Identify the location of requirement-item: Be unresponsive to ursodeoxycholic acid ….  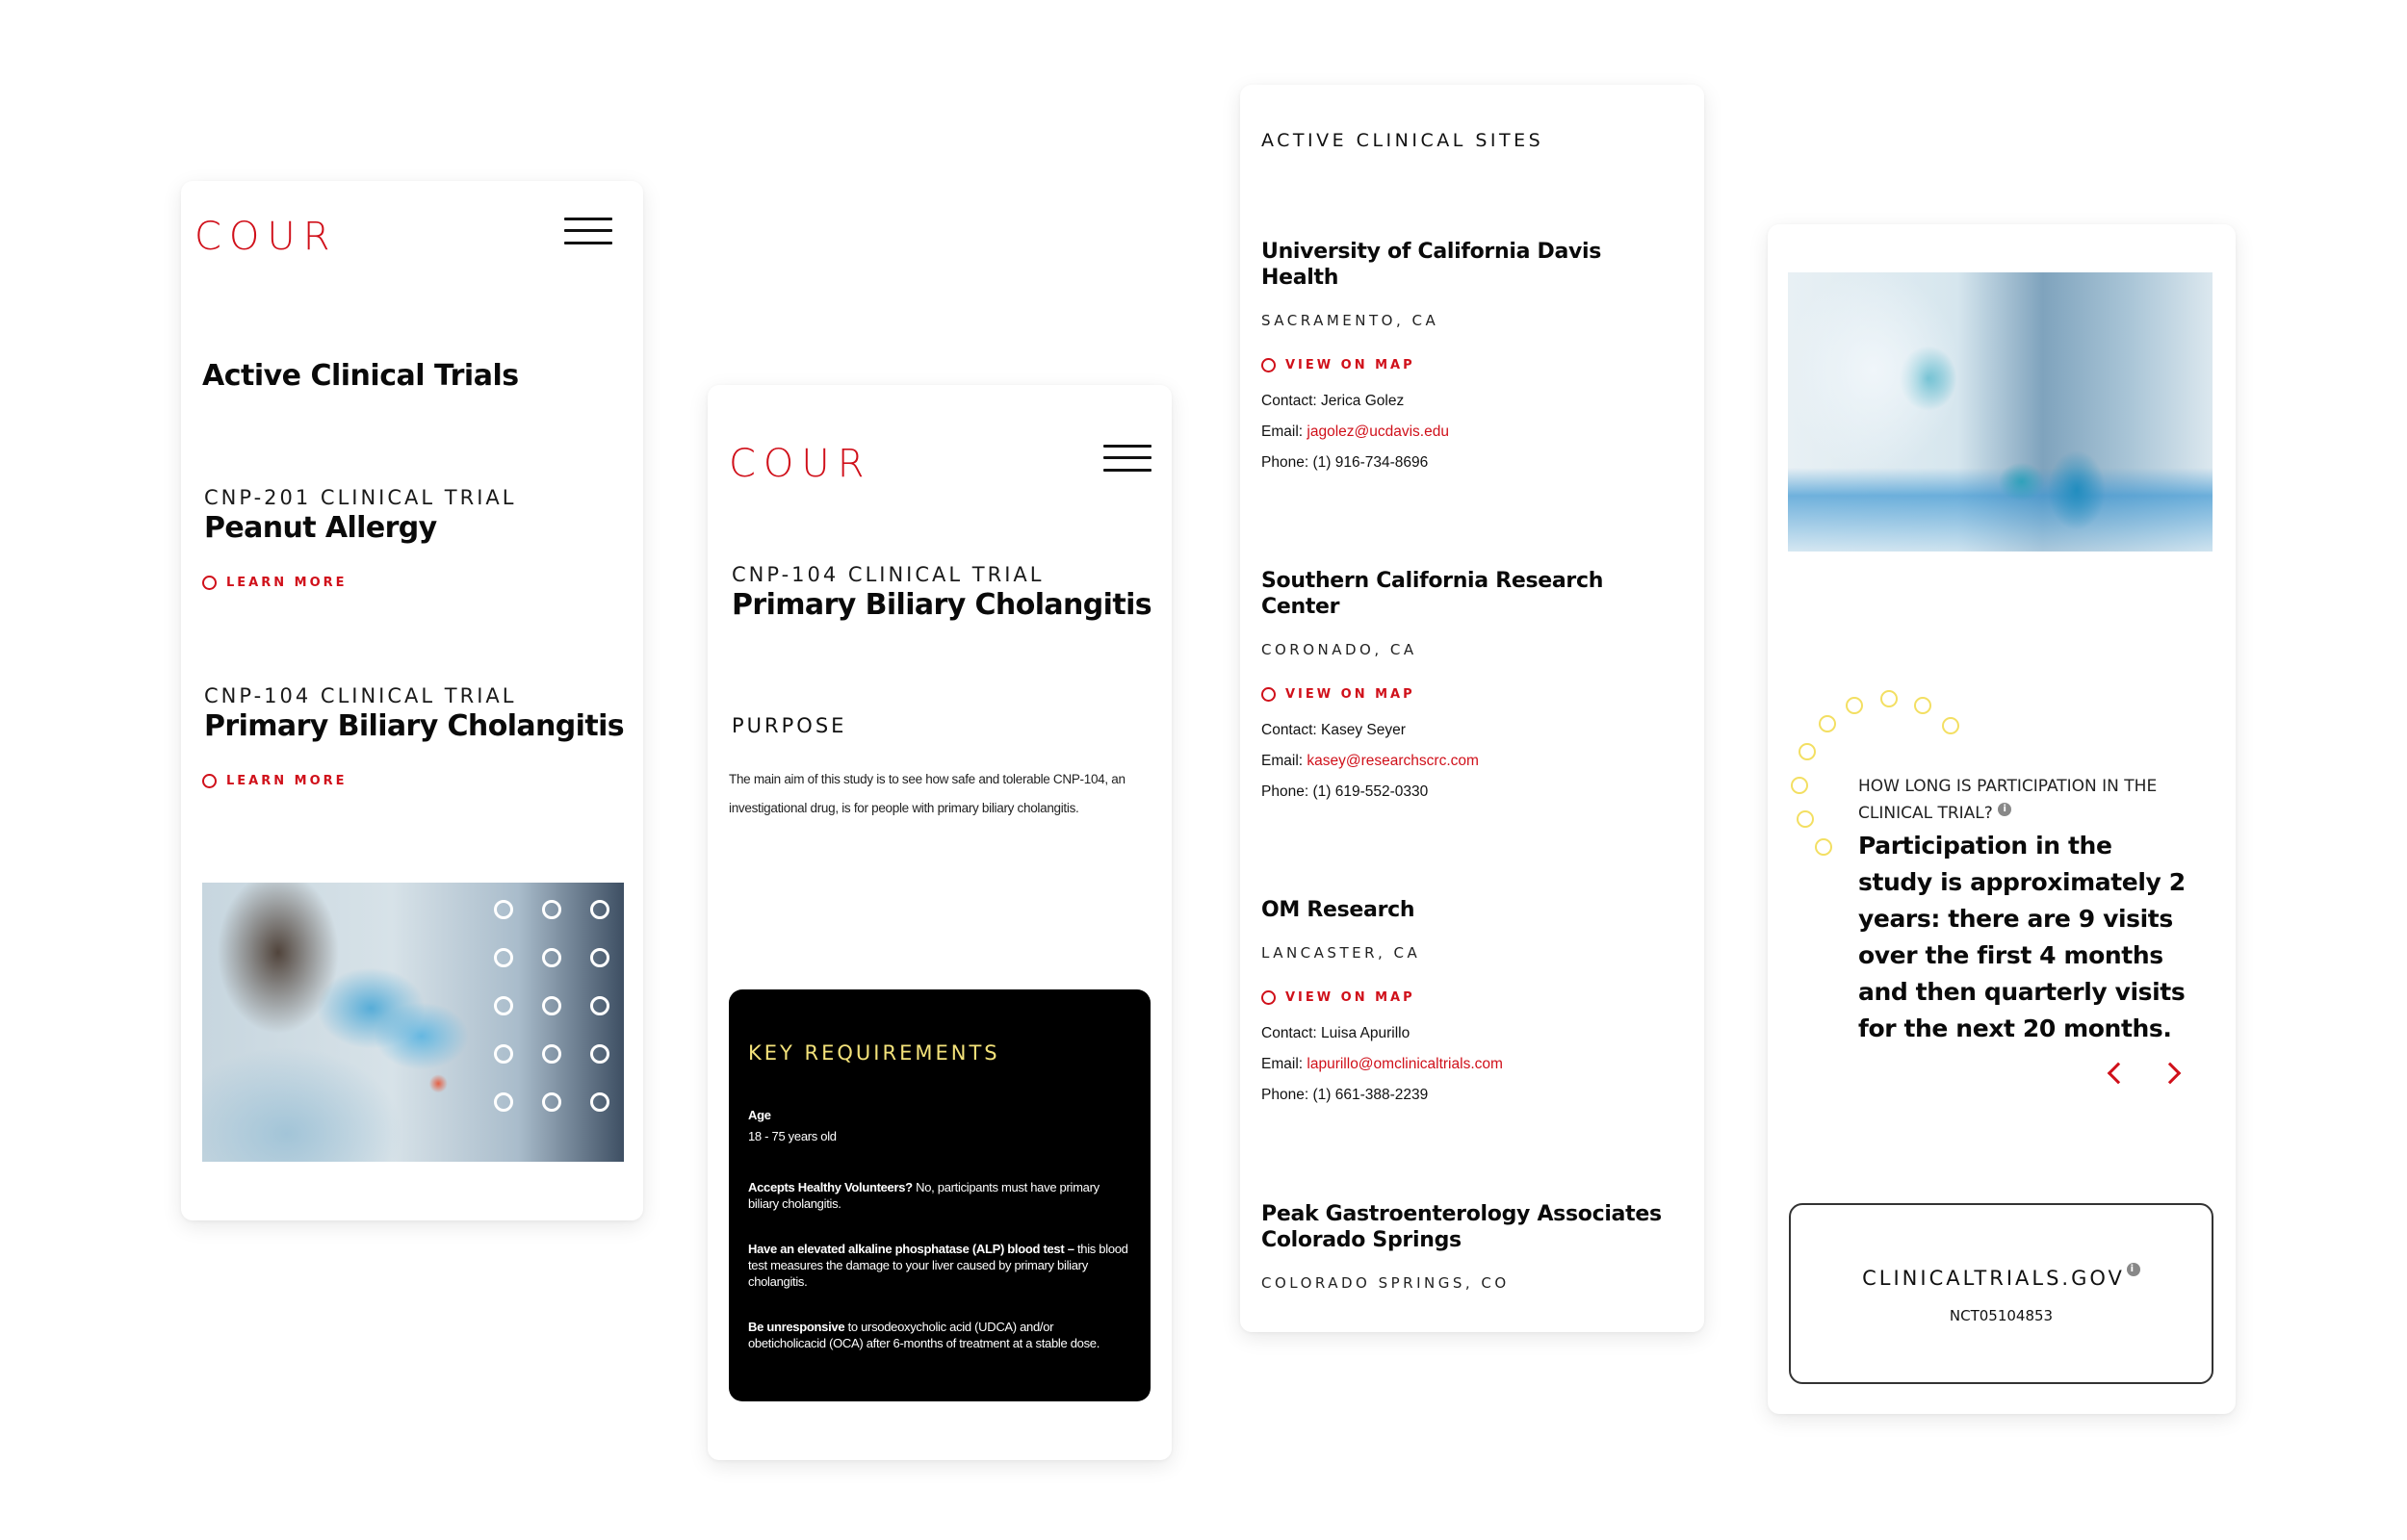
(939, 1335).